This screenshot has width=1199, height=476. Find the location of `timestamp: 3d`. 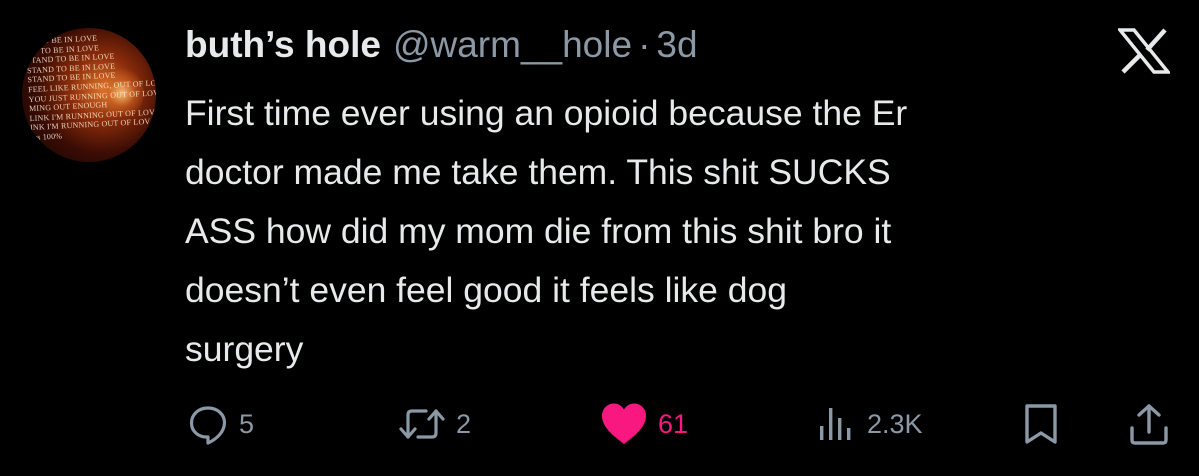

timestamp: 3d is located at coordinates (676, 45).